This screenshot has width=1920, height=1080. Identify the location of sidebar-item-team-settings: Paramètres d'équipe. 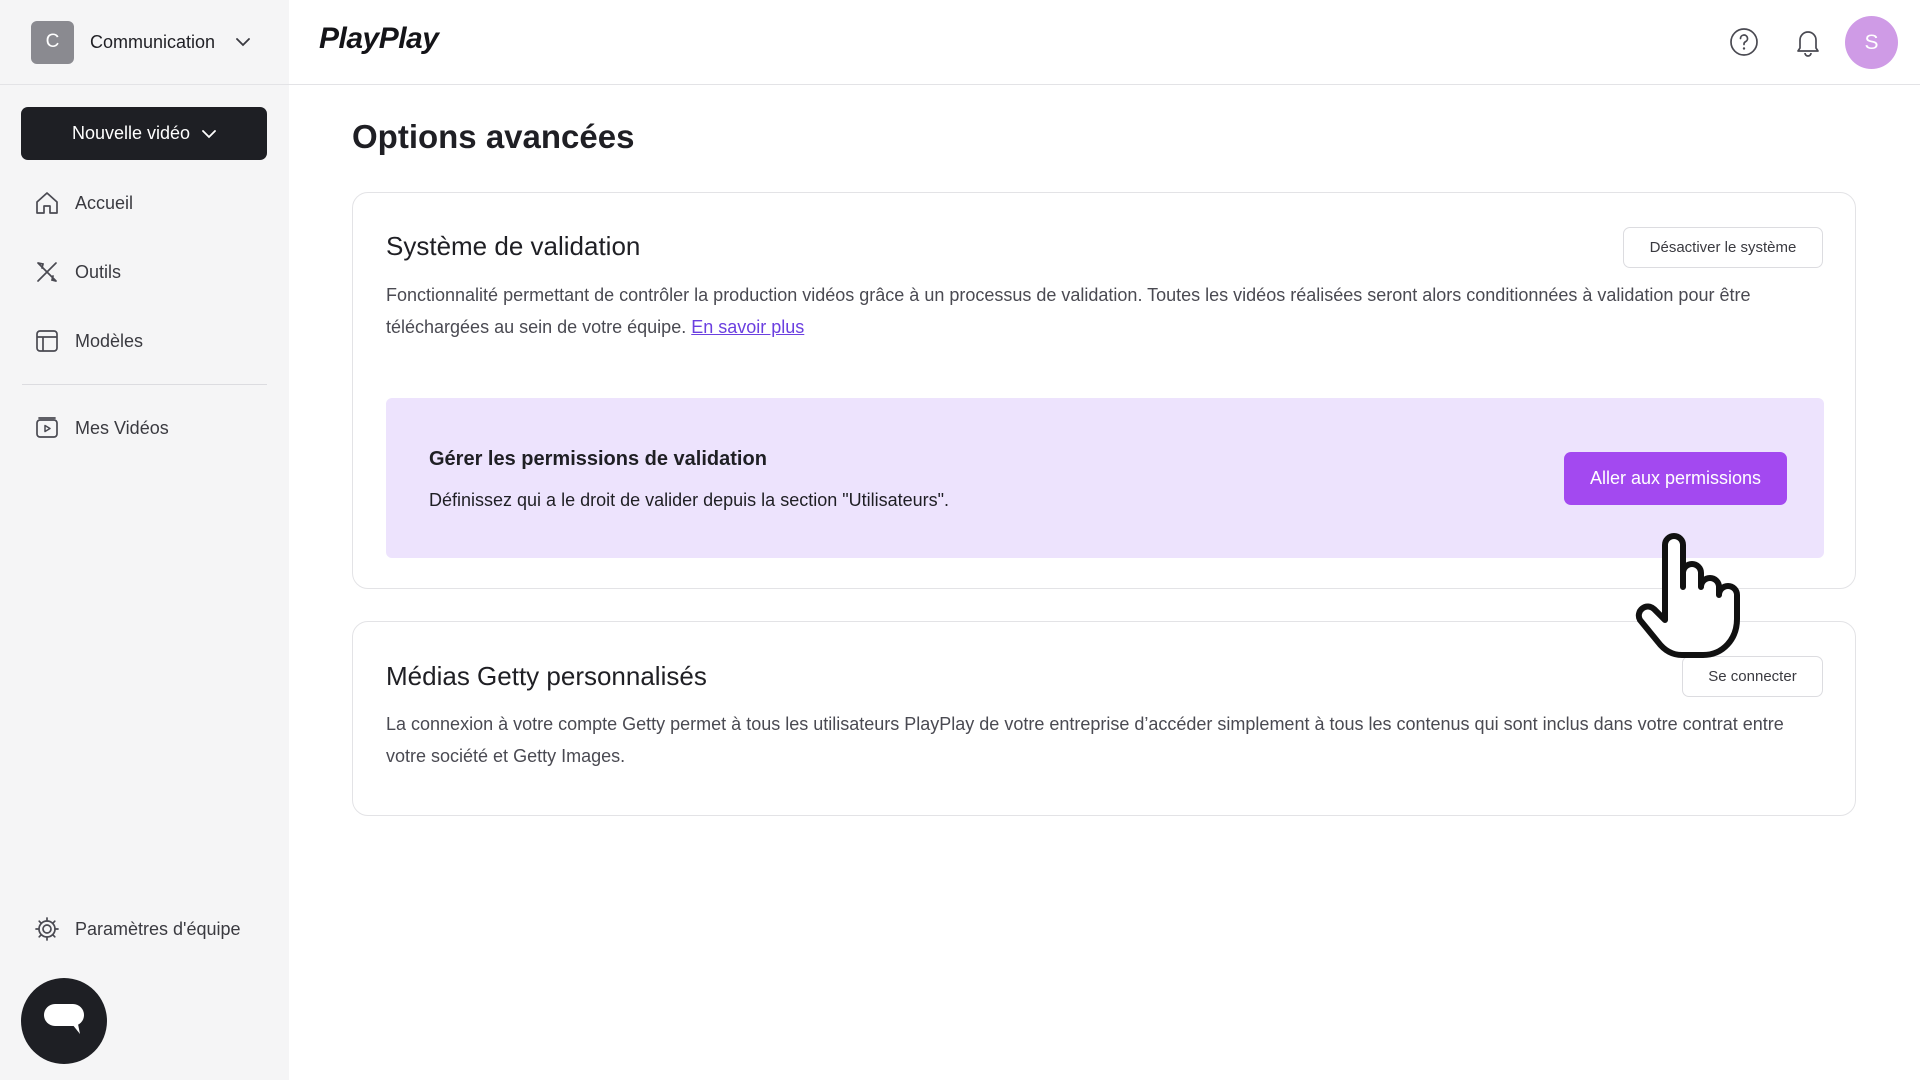
(137, 929).